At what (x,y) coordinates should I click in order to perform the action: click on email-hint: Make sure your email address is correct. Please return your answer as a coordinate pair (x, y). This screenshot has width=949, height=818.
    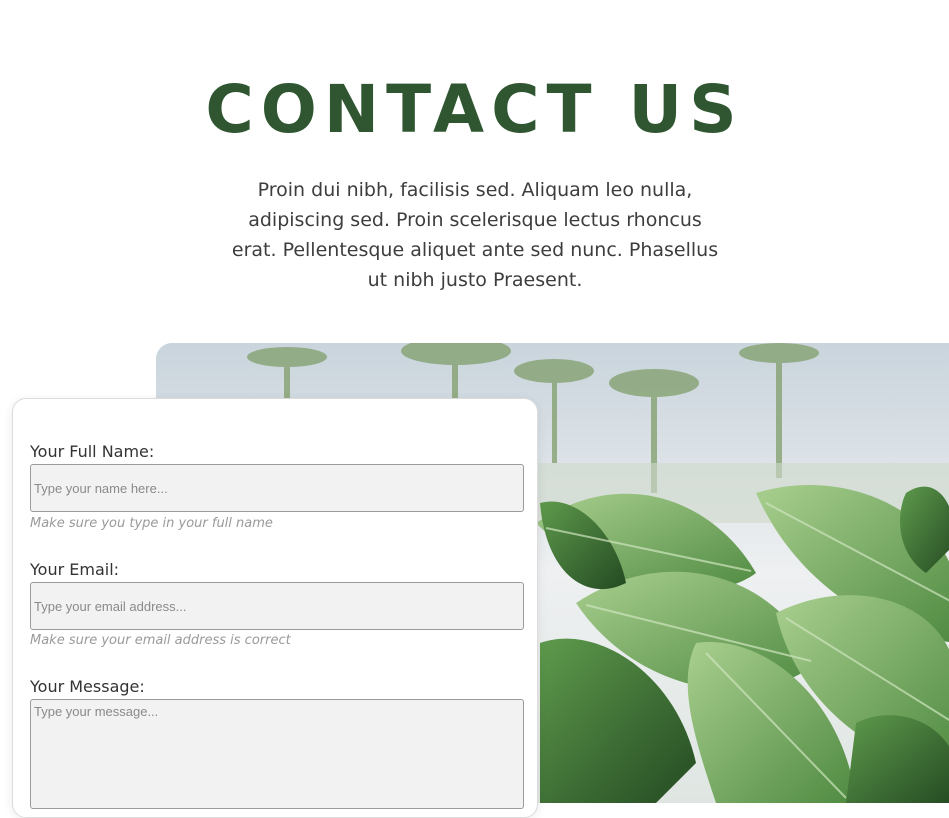
    Looking at the image, I should click on (160, 640).